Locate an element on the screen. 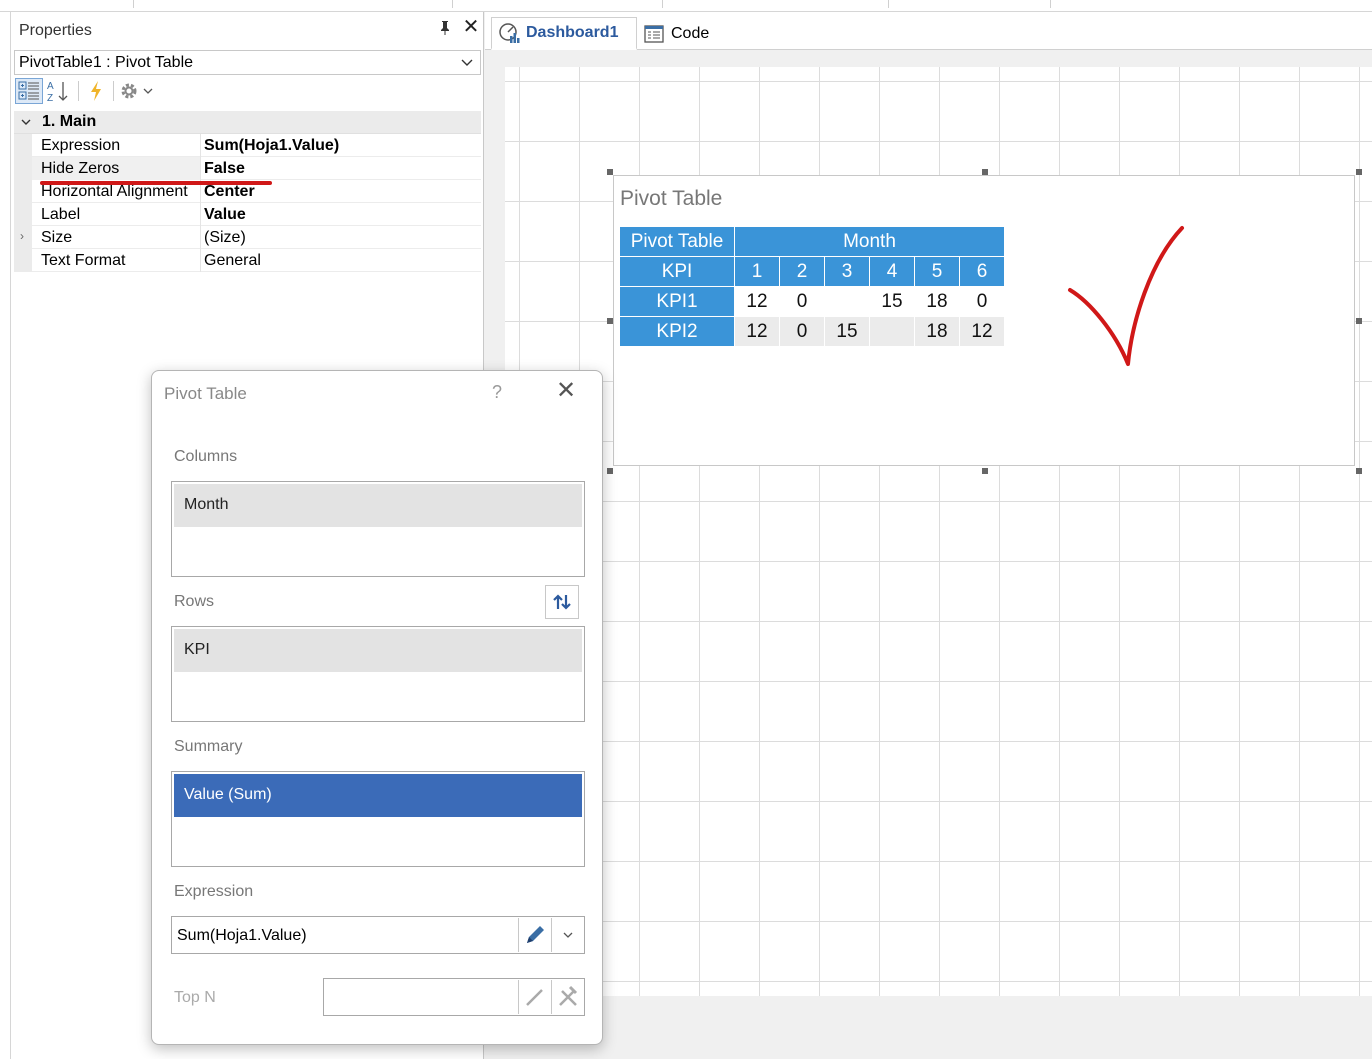  pivot-corner-header: Pivot Table is located at coordinates (677, 241).